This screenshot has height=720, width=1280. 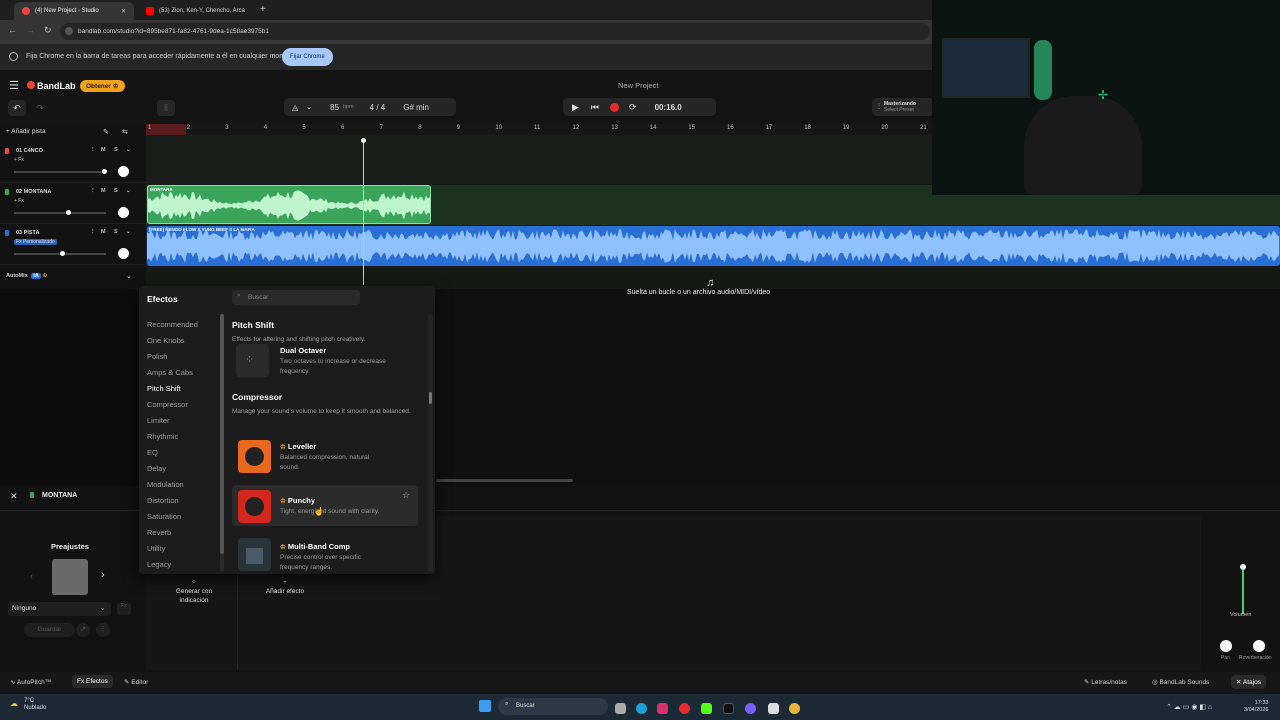 What do you see at coordinates (575, 107) in the screenshot?
I see `play-icon: ▶` at bounding box center [575, 107].